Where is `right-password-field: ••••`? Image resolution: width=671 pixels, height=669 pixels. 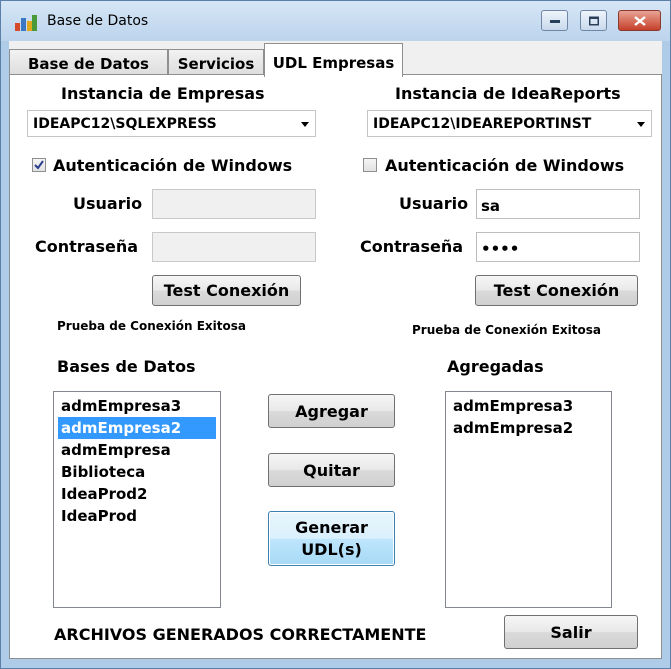 right-password-field: •••• is located at coordinates (558, 247).